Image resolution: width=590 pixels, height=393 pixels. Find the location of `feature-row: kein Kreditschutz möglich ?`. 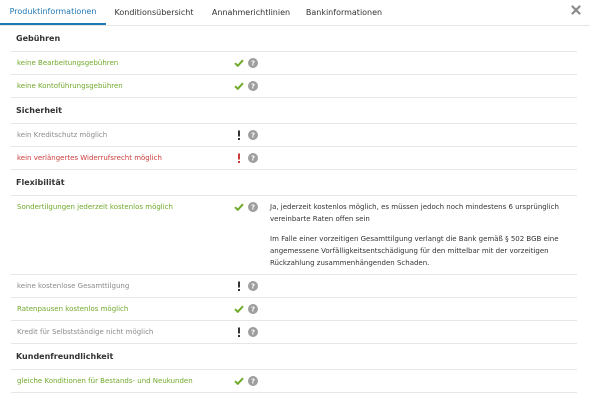

feature-row: kein Kreditschutz möglich ? is located at coordinates (294, 135).